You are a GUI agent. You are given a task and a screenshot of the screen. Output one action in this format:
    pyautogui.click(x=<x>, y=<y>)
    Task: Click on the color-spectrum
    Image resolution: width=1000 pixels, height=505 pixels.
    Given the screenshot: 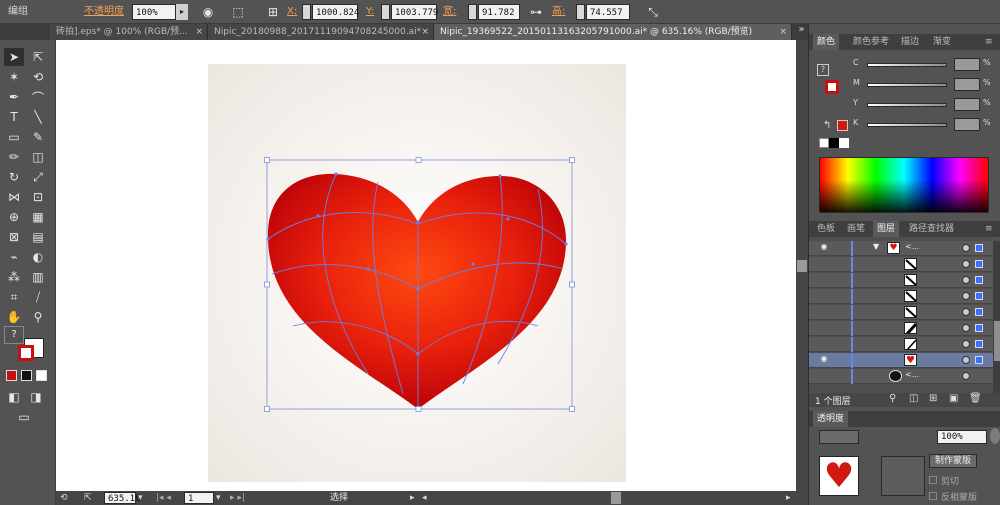 What is the action you would take?
    pyautogui.click(x=904, y=185)
    